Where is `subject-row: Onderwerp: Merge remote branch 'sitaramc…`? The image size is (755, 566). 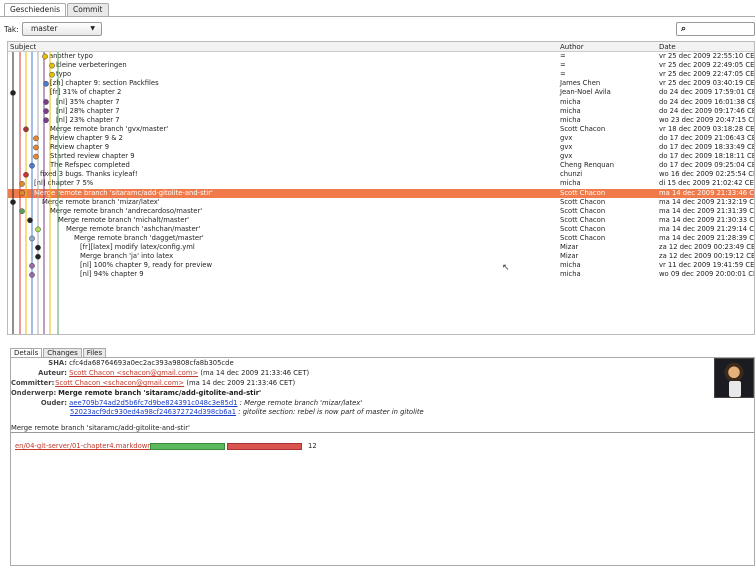
subject-row: Onderwerp: Merge remote branch 'sitaramc… is located at coordinates (136, 393).